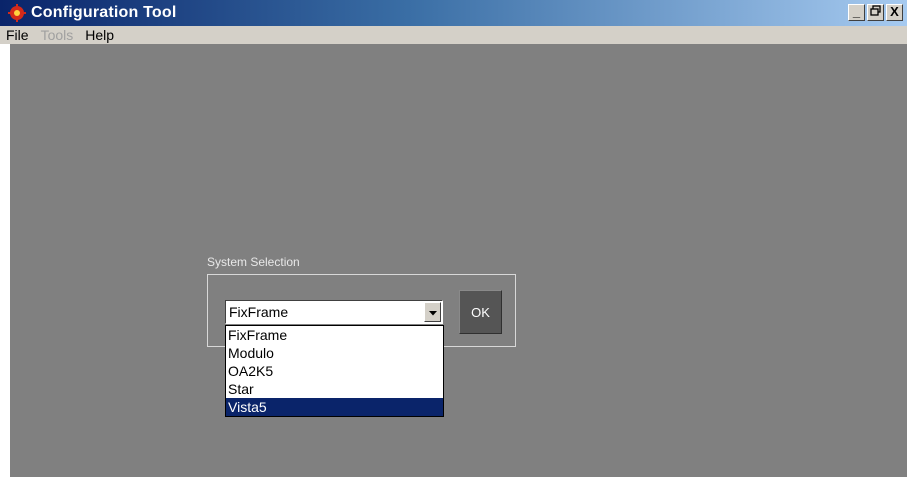 This screenshot has width=907, height=477. I want to click on ok-button: OK, so click(480, 312).